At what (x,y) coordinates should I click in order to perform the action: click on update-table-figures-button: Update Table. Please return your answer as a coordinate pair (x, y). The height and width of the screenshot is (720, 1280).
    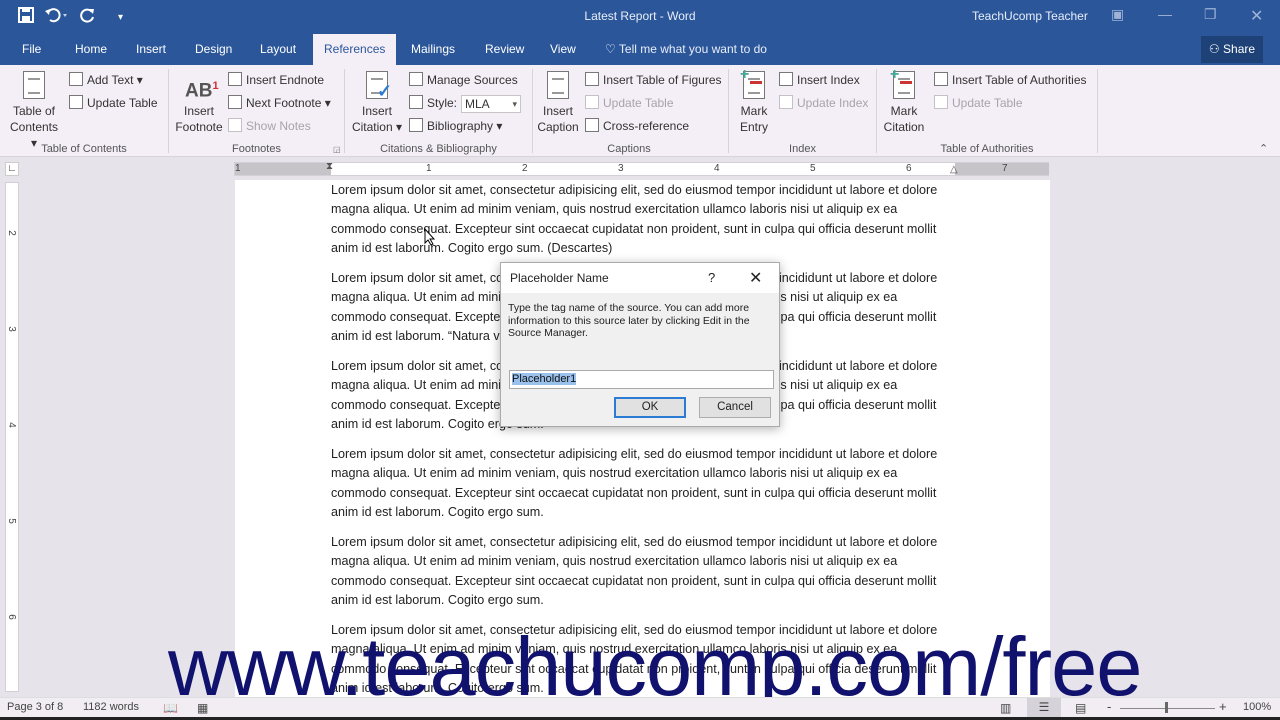
    Looking at the image, I should click on (629, 103).